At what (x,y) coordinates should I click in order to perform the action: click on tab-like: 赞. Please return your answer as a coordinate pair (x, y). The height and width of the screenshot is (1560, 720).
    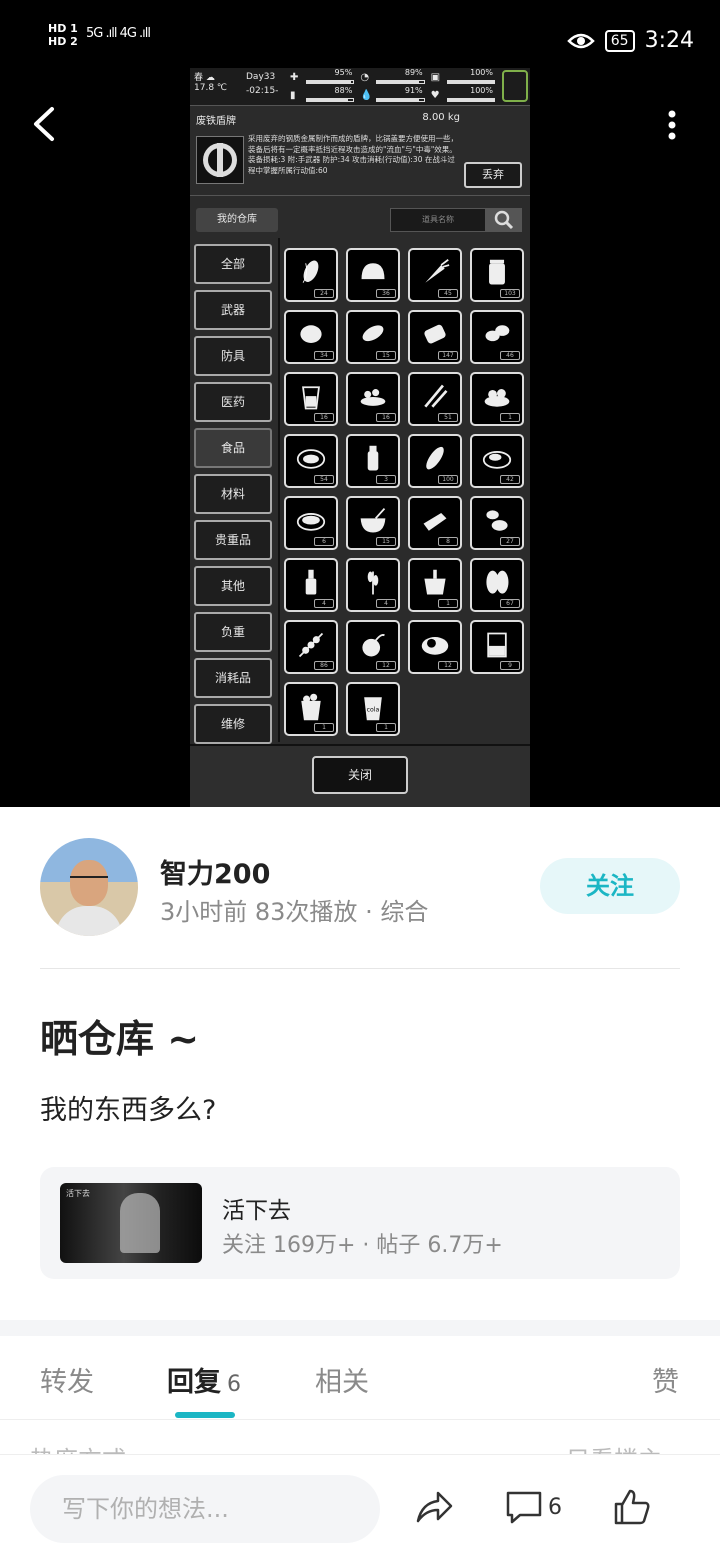
    Looking at the image, I should click on (665, 1379).